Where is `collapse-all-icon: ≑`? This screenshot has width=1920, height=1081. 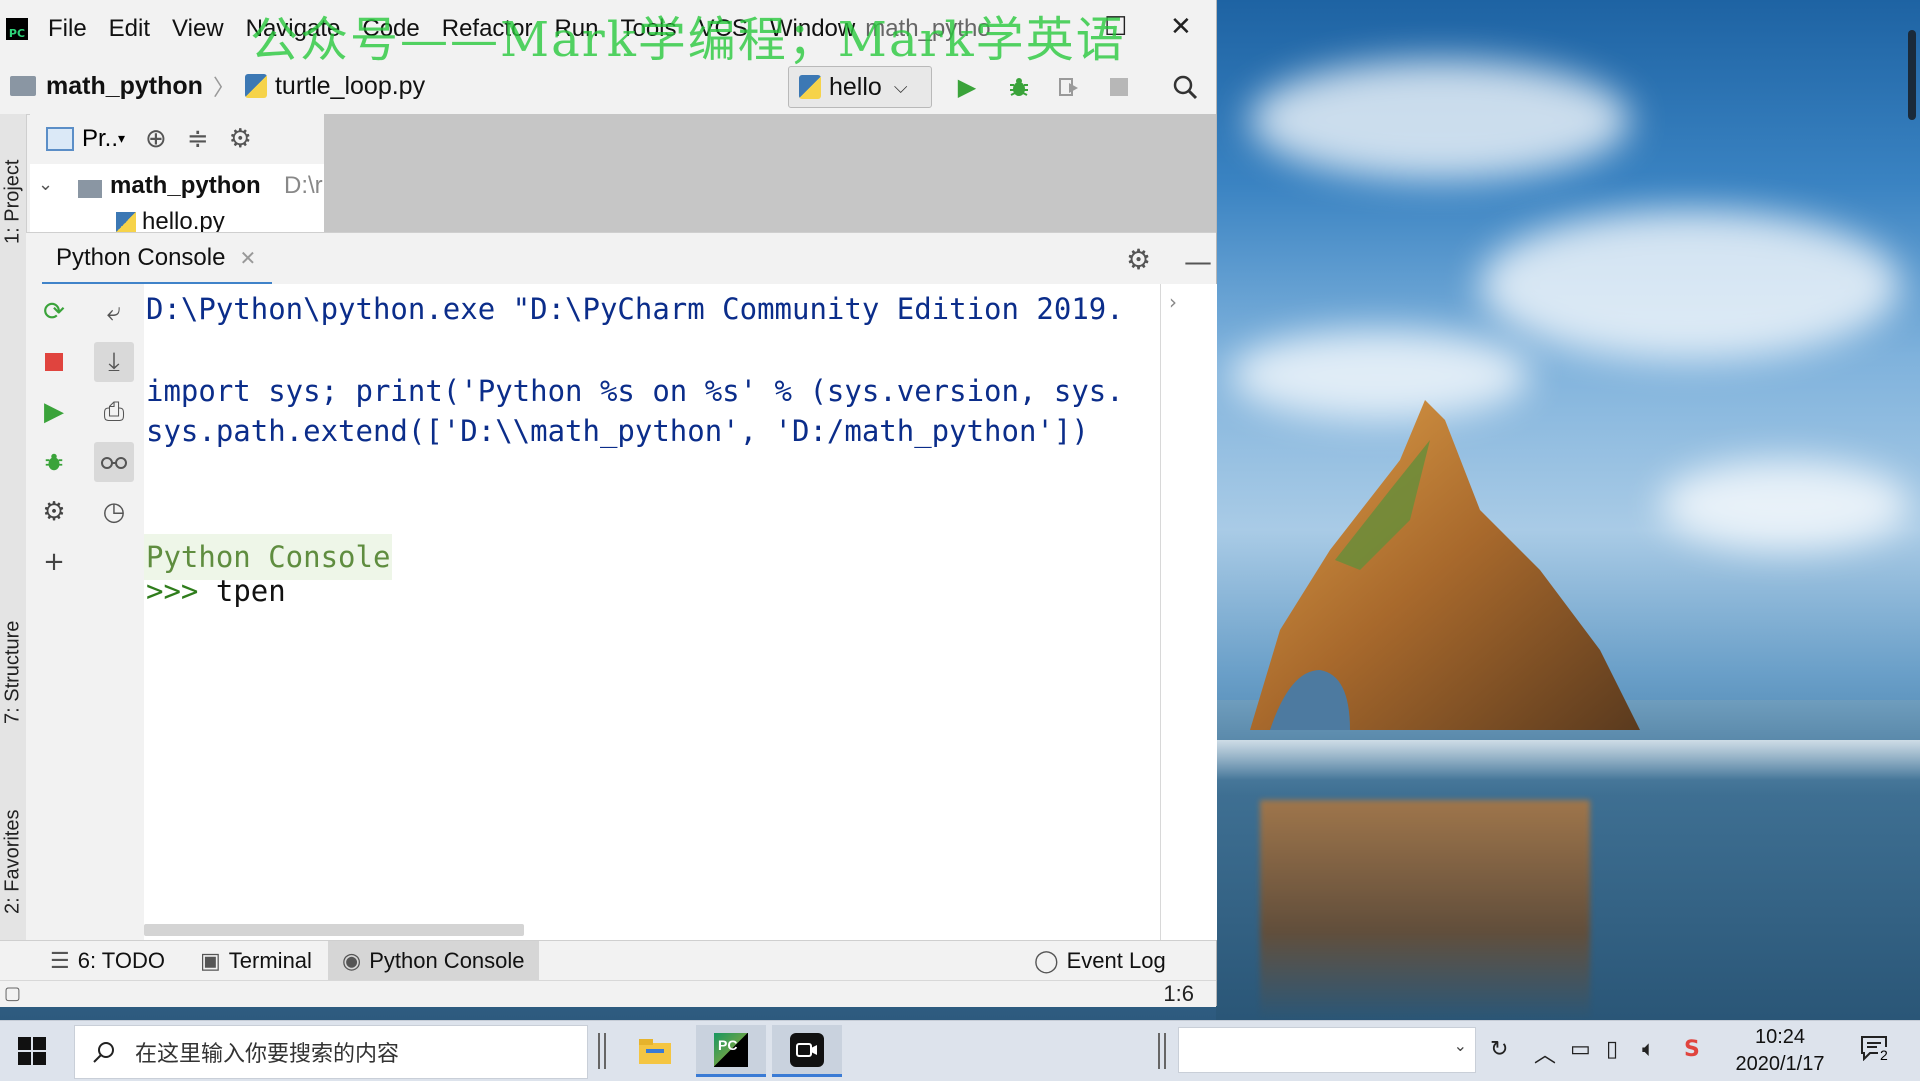 collapse-all-icon: ≑ is located at coordinates (198, 139).